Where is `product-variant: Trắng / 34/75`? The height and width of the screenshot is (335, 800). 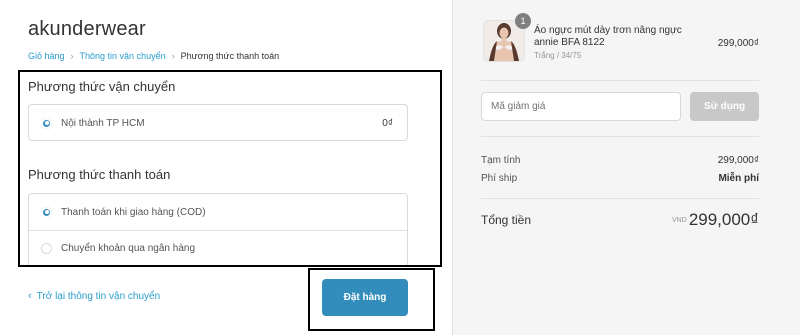 product-variant: Trắng / 34/75 is located at coordinates (558, 55).